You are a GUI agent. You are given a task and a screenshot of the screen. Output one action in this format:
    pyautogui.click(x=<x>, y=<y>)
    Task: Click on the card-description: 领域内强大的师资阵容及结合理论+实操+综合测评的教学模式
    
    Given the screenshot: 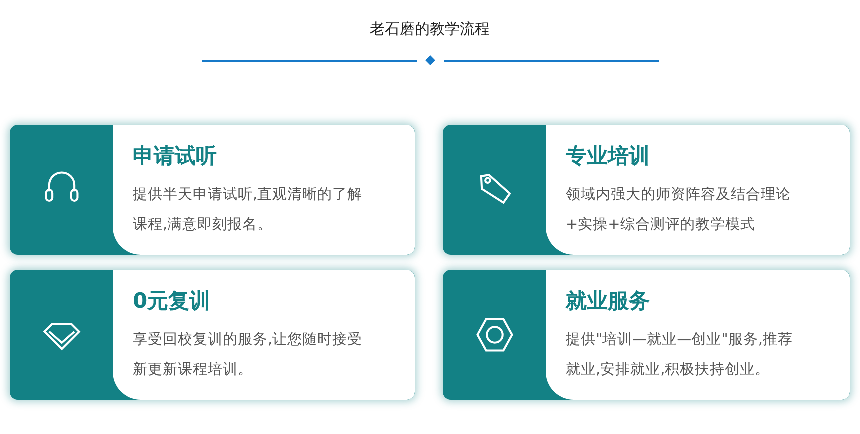 What is the action you would take?
    pyautogui.click(x=679, y=210)
    